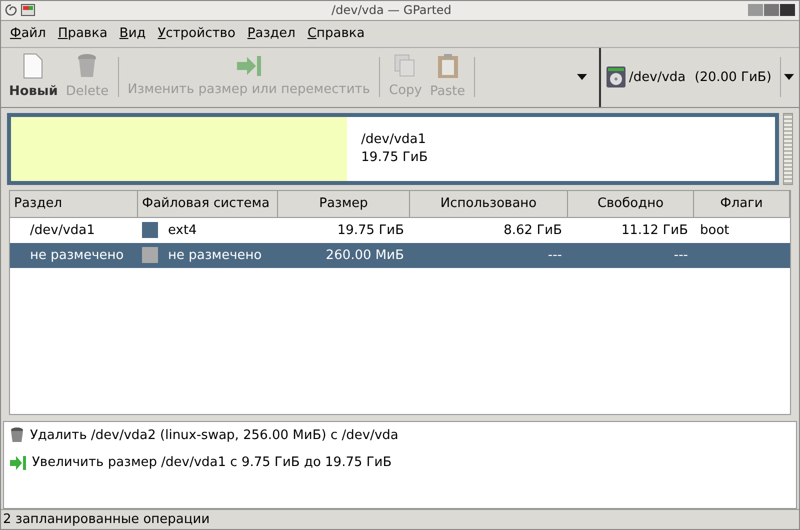 This screenshot has height=530, width=800. I want to click on window-title: /dev/vda — GParted, so click(391, 11).